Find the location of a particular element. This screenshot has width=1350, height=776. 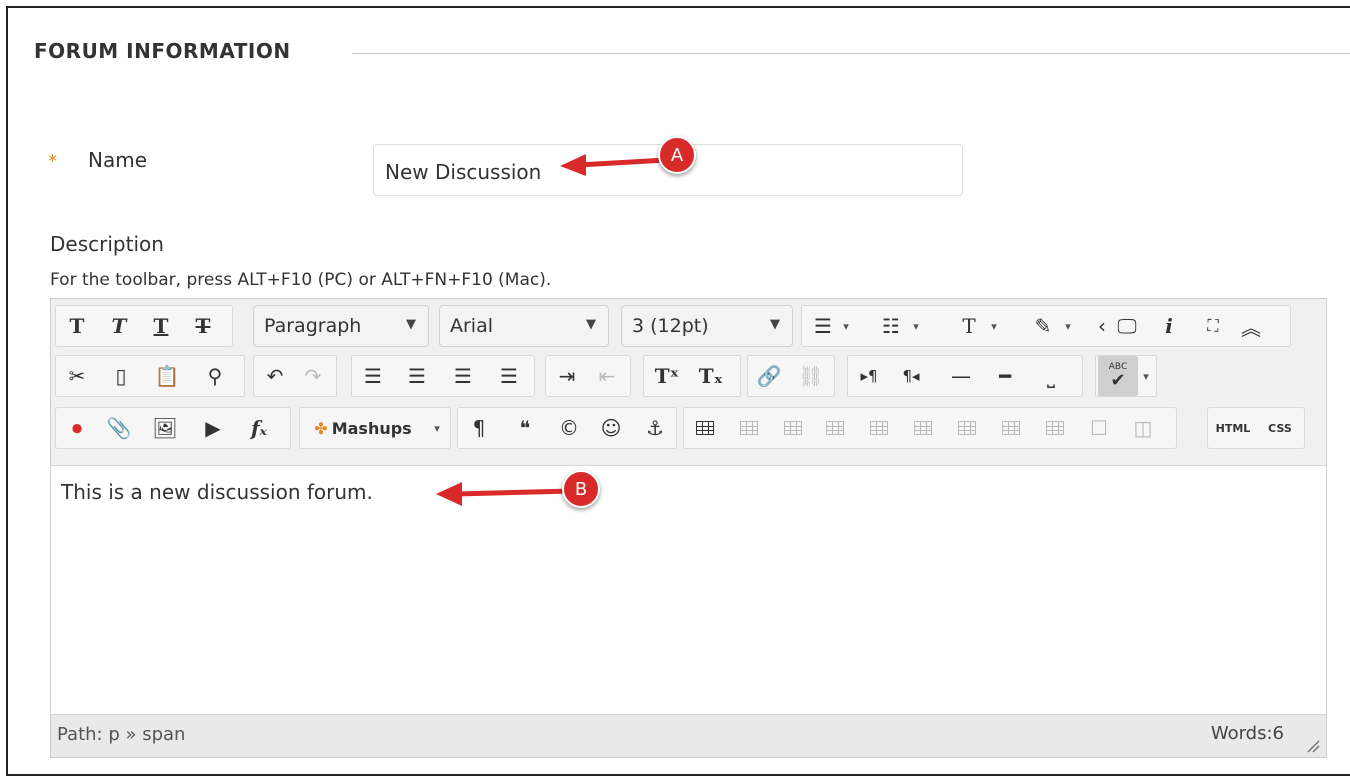

resize-handle-icon is located at coordinates (1312, 745).